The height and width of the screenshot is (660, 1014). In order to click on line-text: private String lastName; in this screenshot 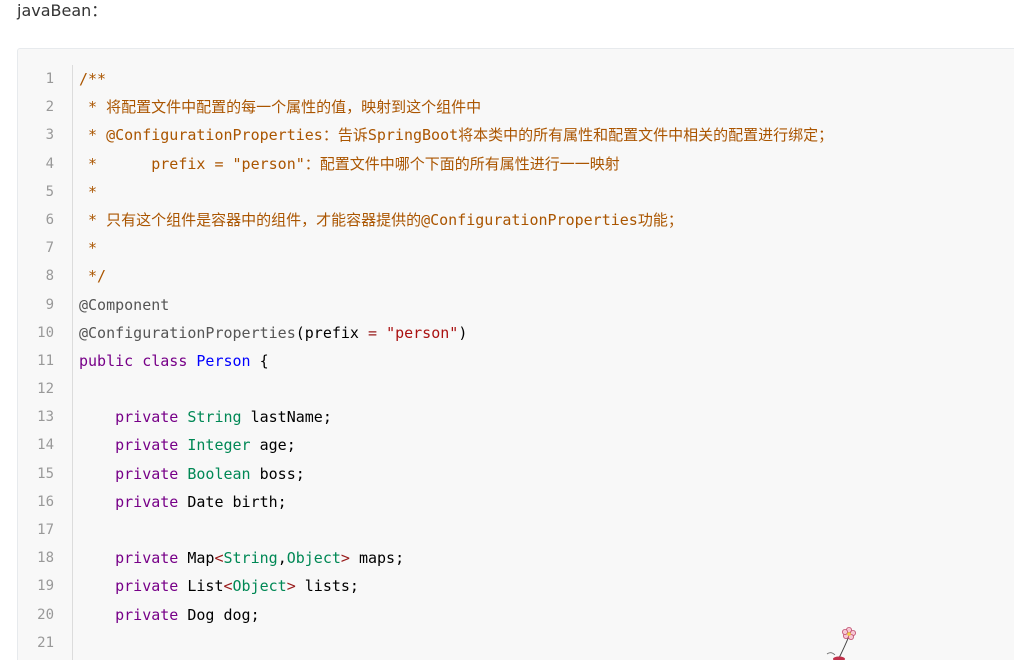, I will do `click(205, 417)`.